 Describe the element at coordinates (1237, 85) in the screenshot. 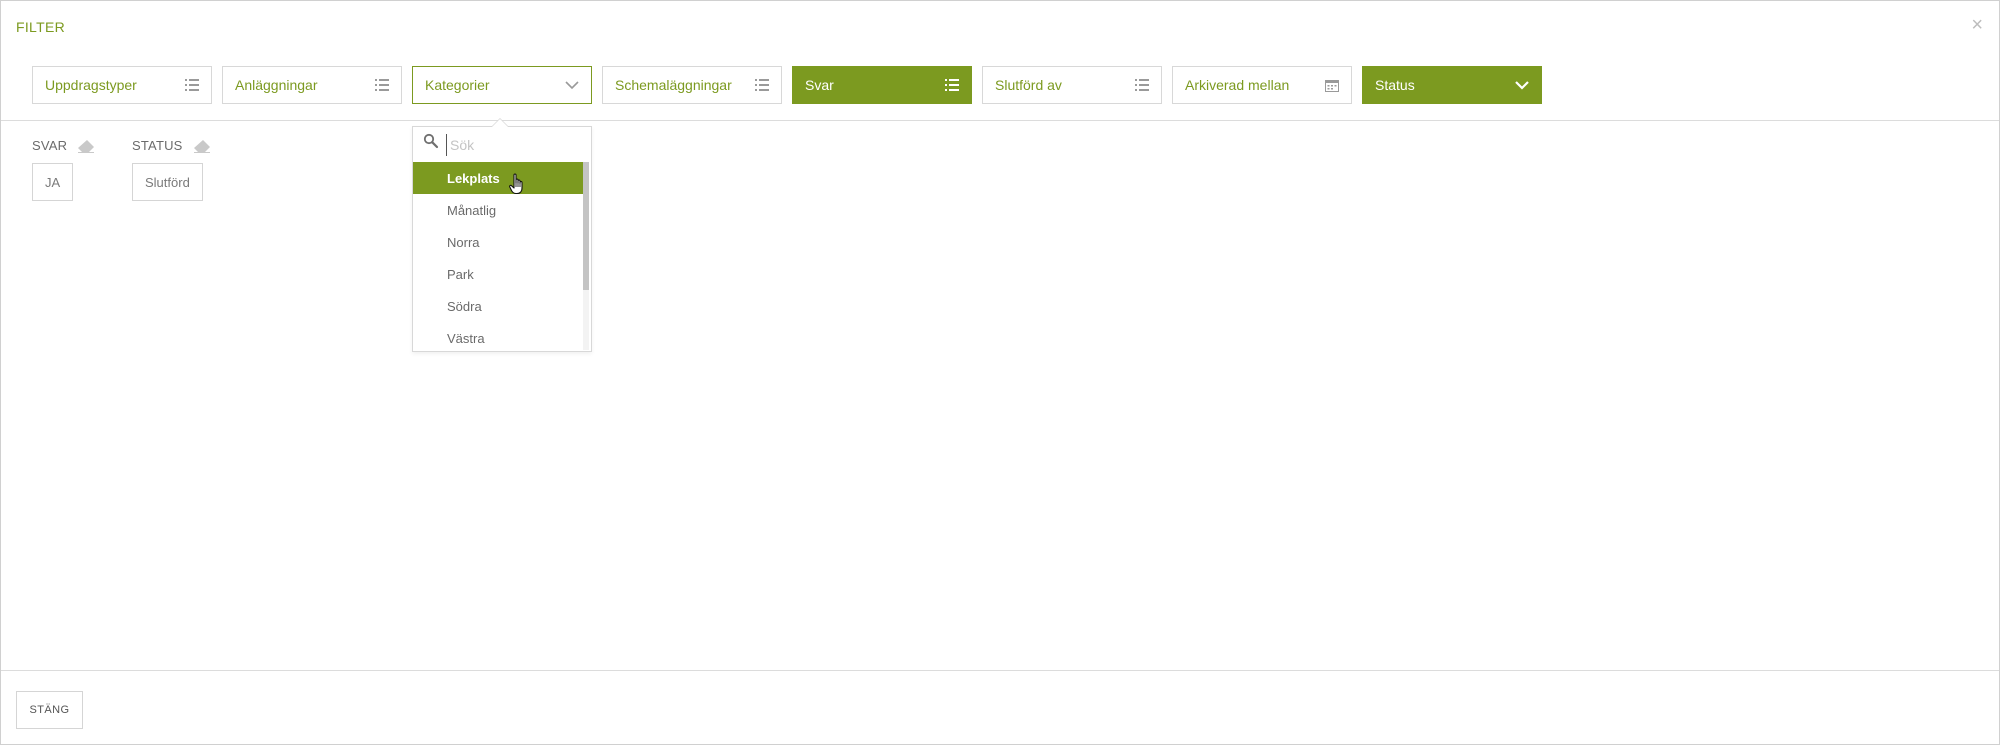

I see `filter-label: Arkiverad mellan` at that location.